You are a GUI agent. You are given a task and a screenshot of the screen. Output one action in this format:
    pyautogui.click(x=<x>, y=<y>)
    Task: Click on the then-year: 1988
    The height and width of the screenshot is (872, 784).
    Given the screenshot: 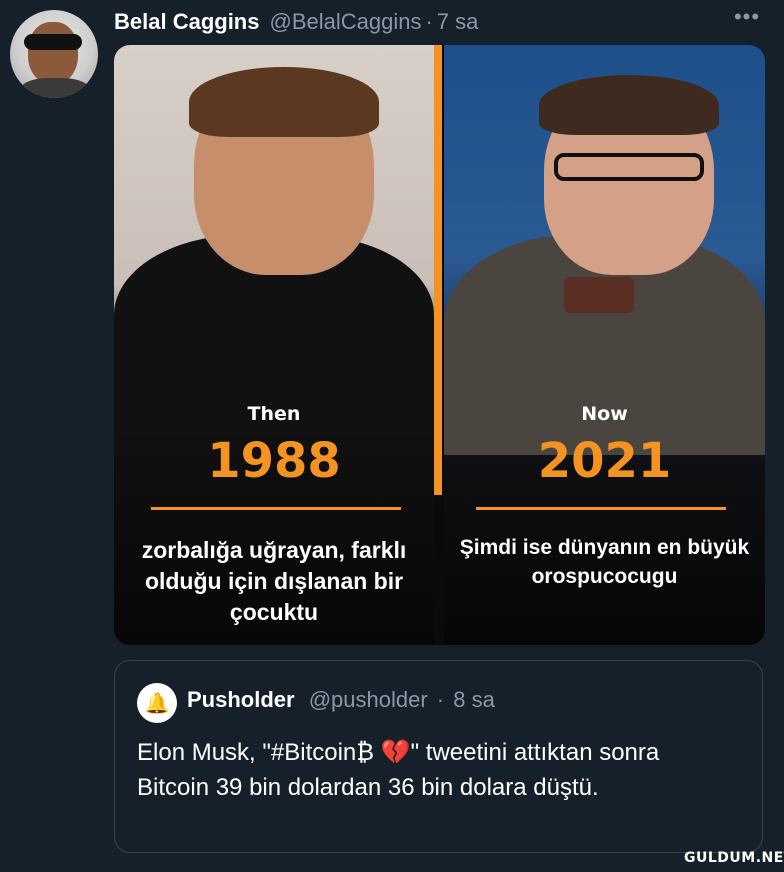 What is the action you would take?
    pyautogui.click(x=274, y=461)
    